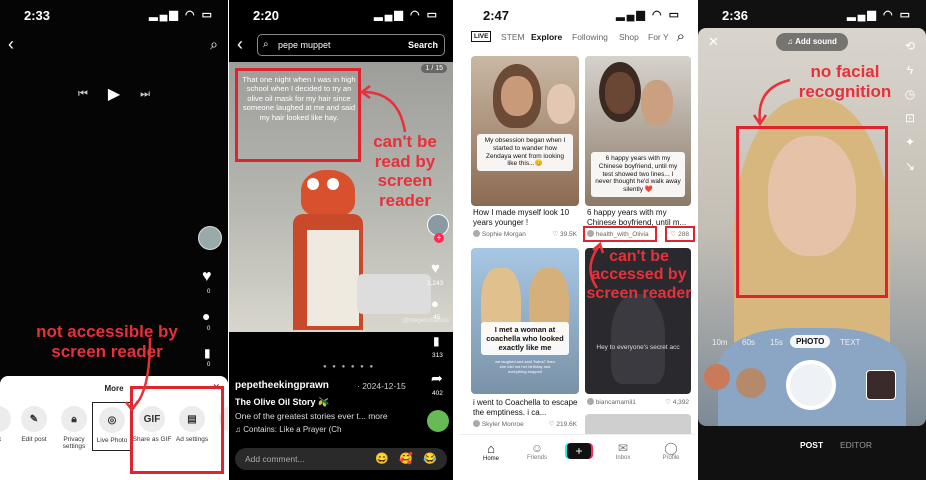  Describe the element at coordinates (341, 459) in the screenshot. I see `comment-input: Add comment... 😄 🥰 😂` at that location.